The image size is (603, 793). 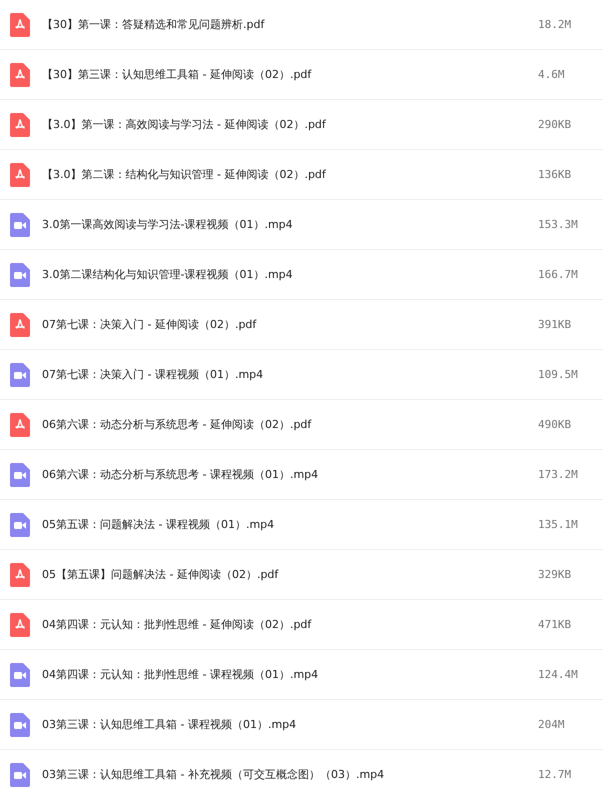 What do you see at coordinates (290, 24) in the screenshot?
I see `file-name: 【30】第一课：答疑精选和常见问题辨析.pdf` at bounding box center [290, 24].